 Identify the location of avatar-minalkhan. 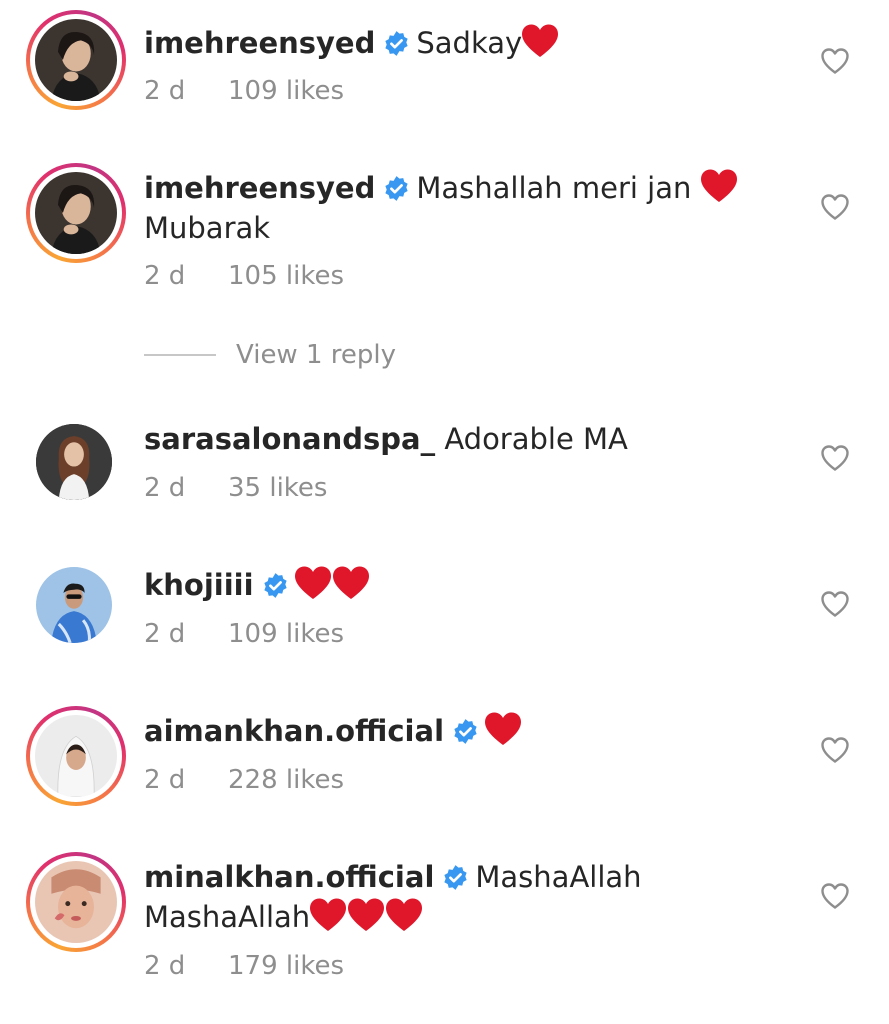
(76, 902).